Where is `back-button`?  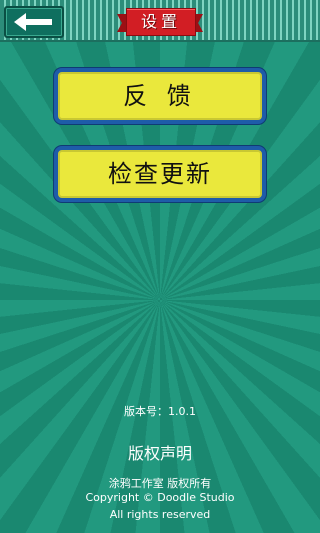 back-button is located at coordinates (34, 22).